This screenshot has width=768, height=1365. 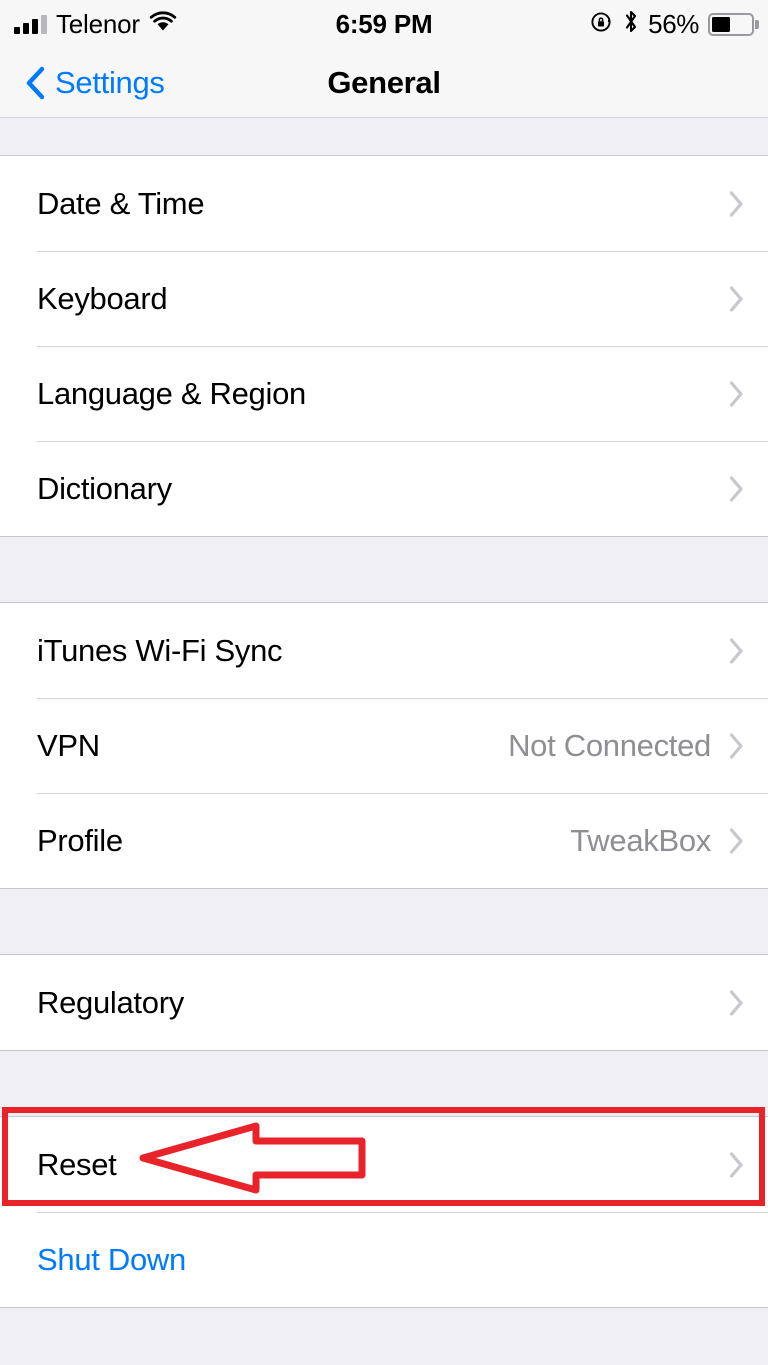 I want to click on navigation-bar: Settings General, so click(x=384, y=83).